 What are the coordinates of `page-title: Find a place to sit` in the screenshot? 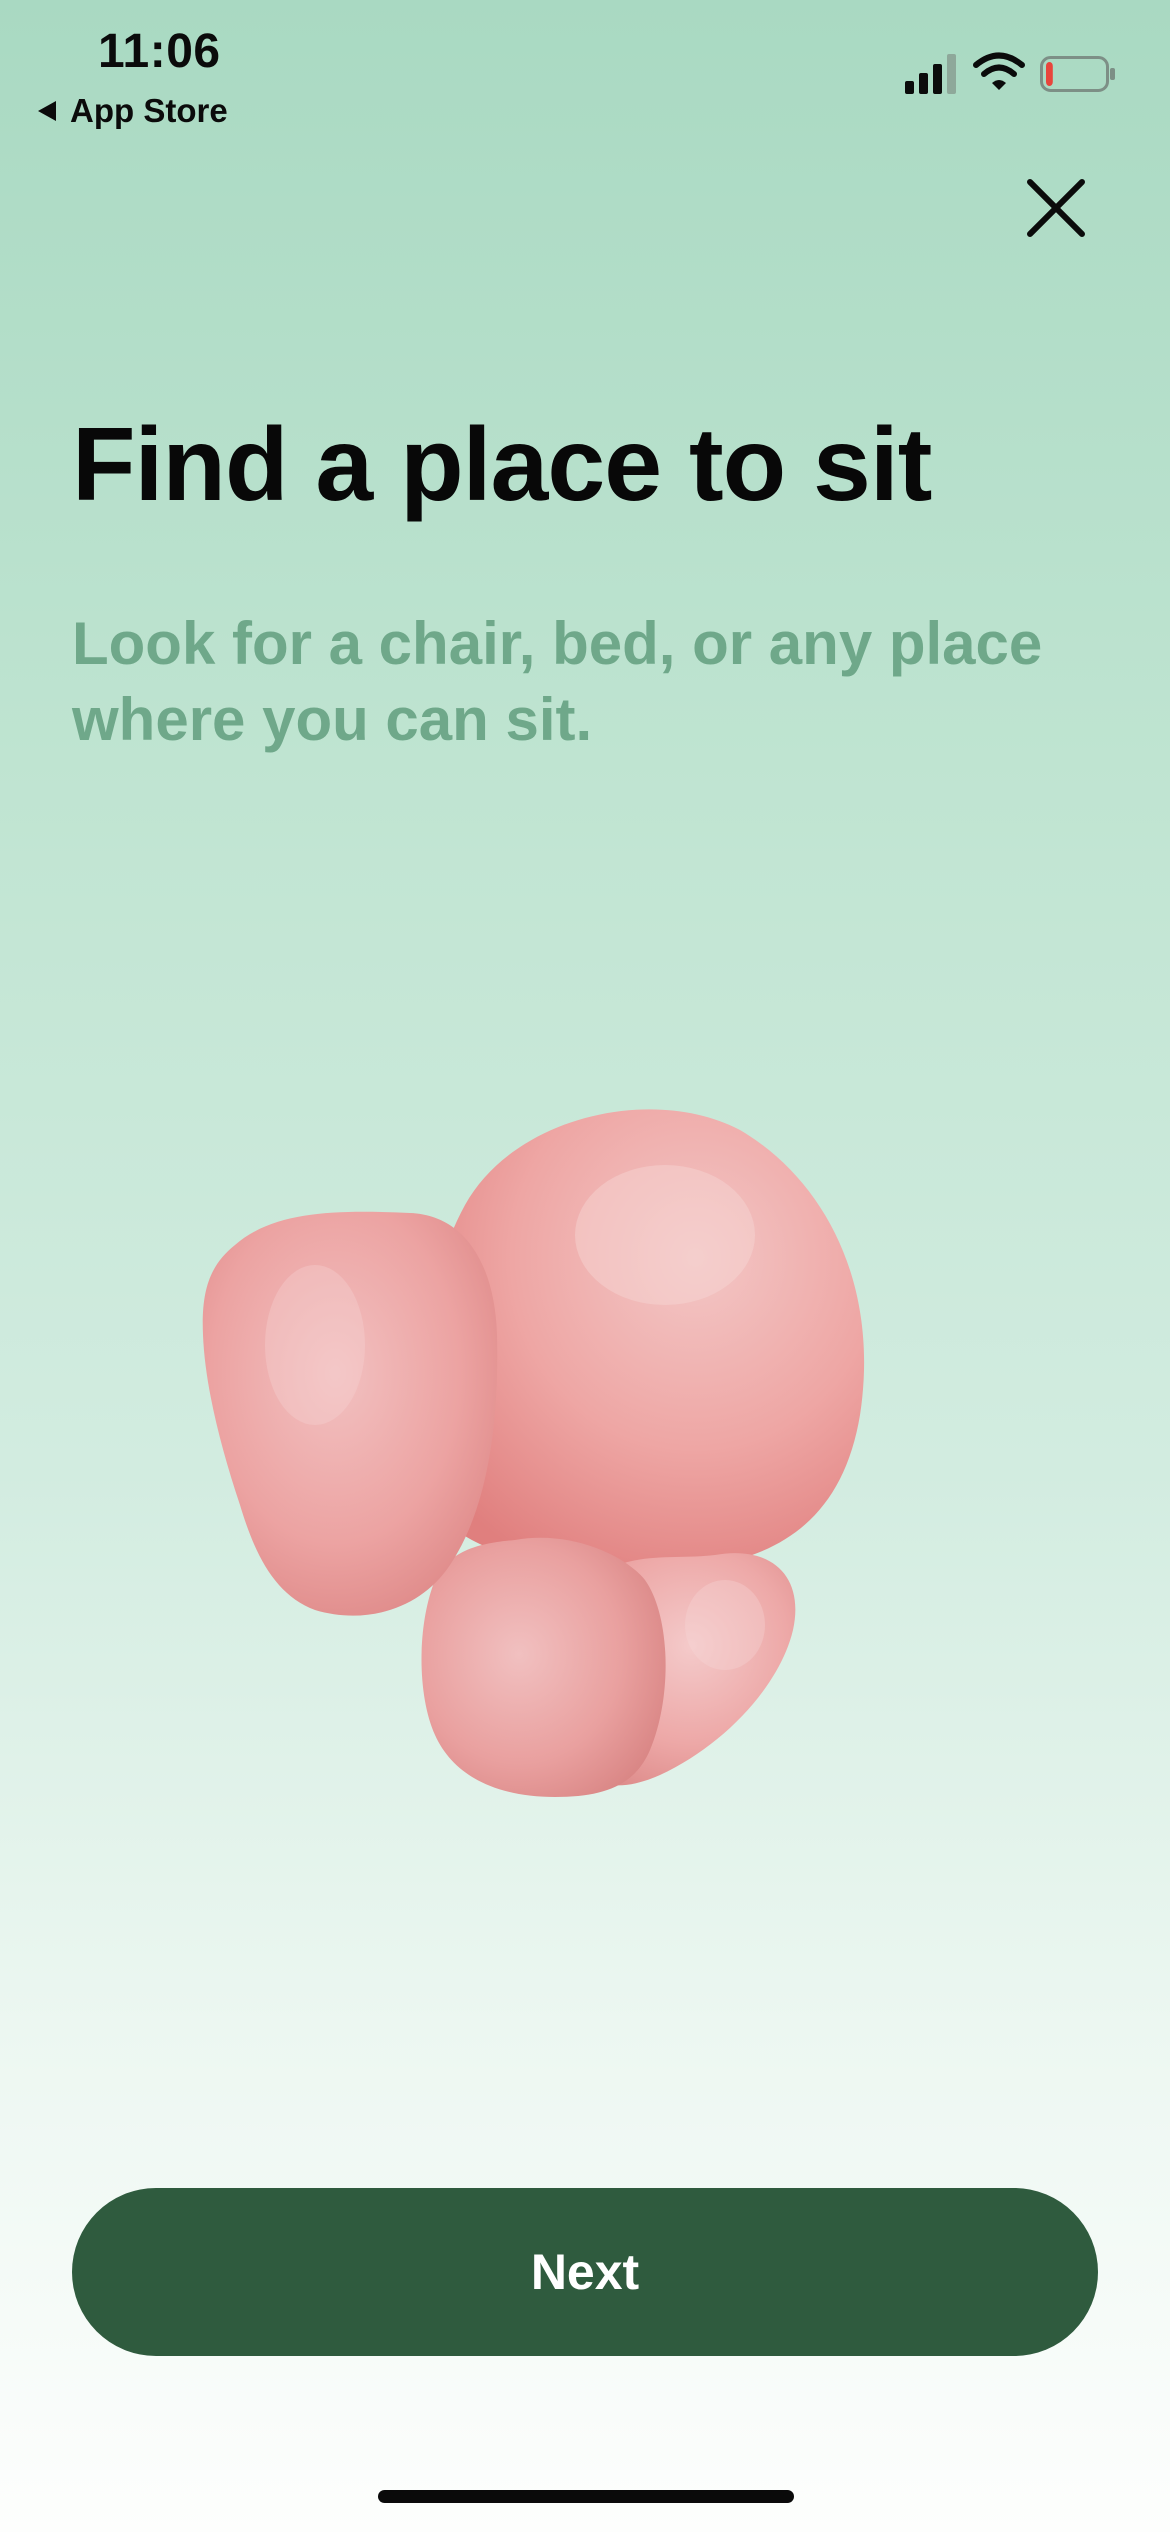 It's located at (502, 465).